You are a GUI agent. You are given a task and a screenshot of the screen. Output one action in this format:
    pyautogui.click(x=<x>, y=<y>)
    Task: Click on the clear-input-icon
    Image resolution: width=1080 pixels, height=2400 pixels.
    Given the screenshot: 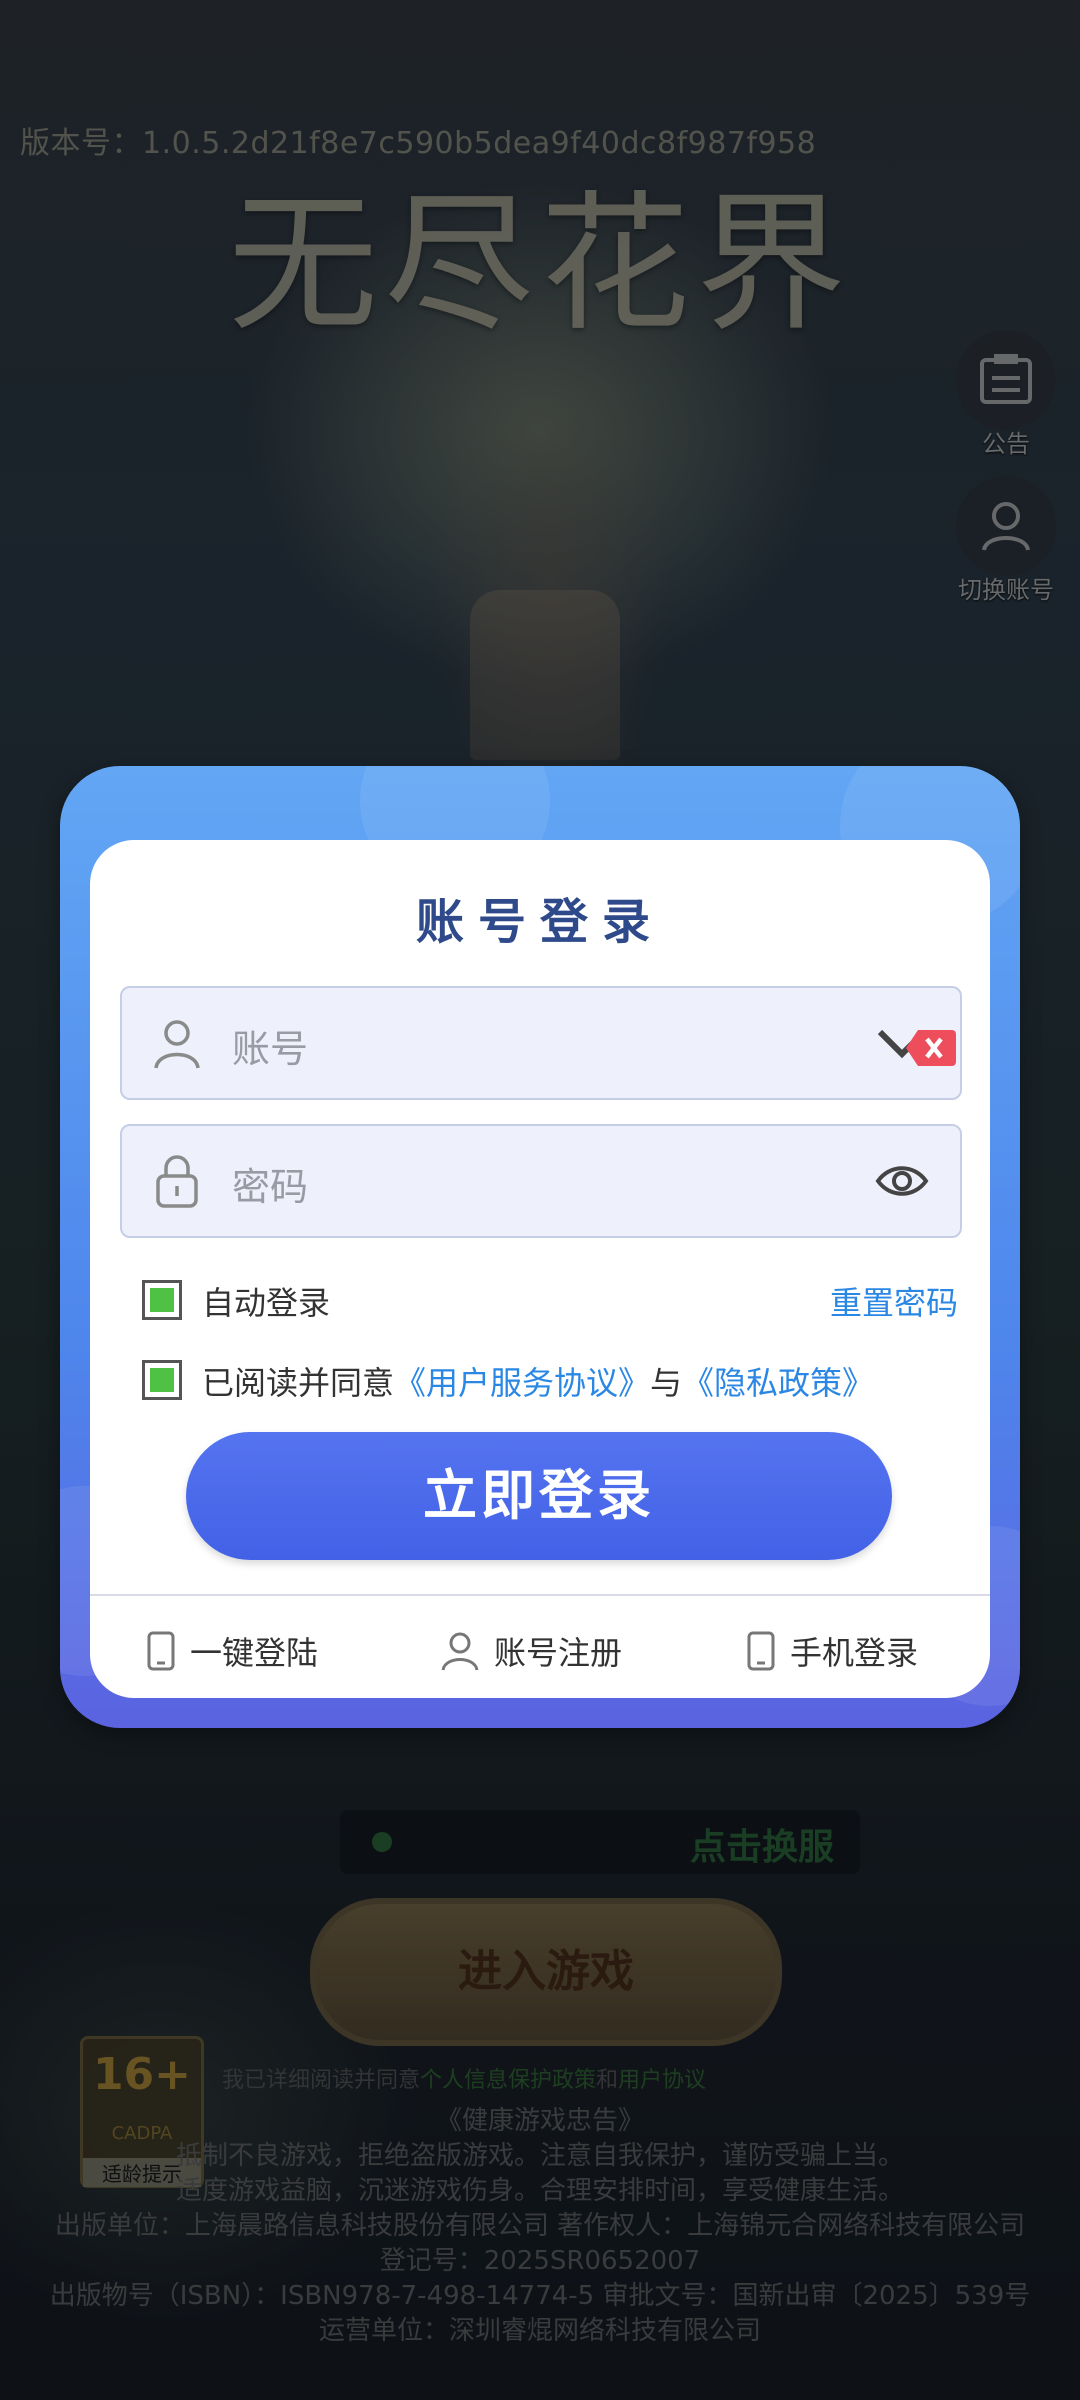 What is the action you would take?
    pyautogui.click(x=931, y=1048)
    